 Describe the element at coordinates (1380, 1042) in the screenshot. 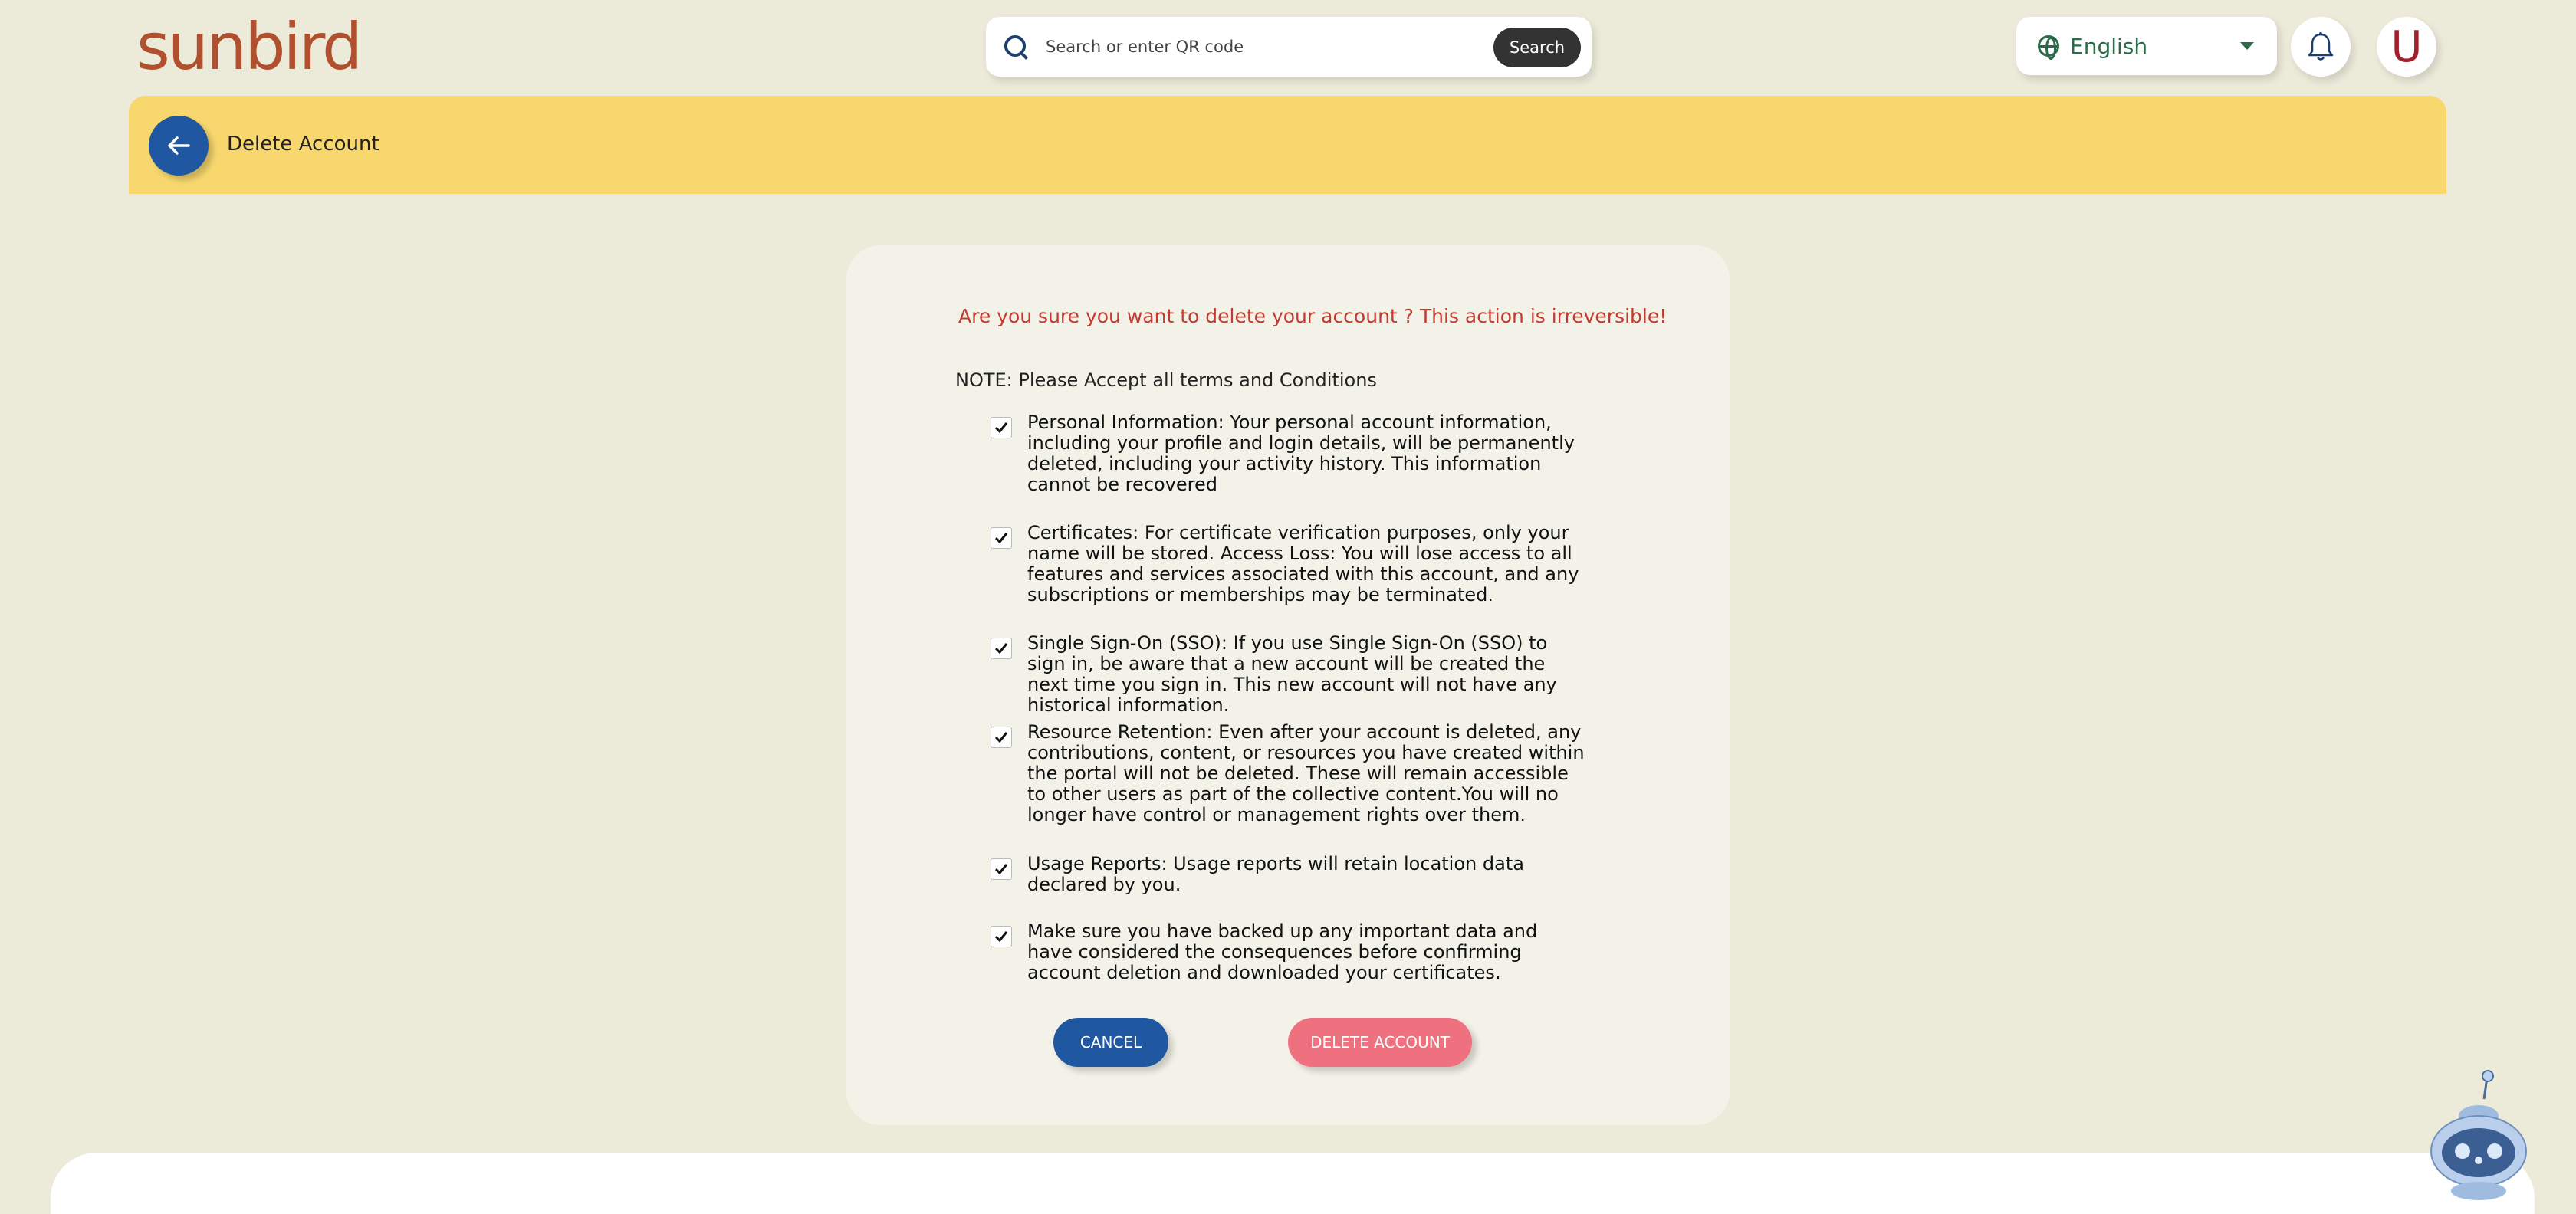

I see `delete-account-button: DELETE ACCOUNT` at that location.